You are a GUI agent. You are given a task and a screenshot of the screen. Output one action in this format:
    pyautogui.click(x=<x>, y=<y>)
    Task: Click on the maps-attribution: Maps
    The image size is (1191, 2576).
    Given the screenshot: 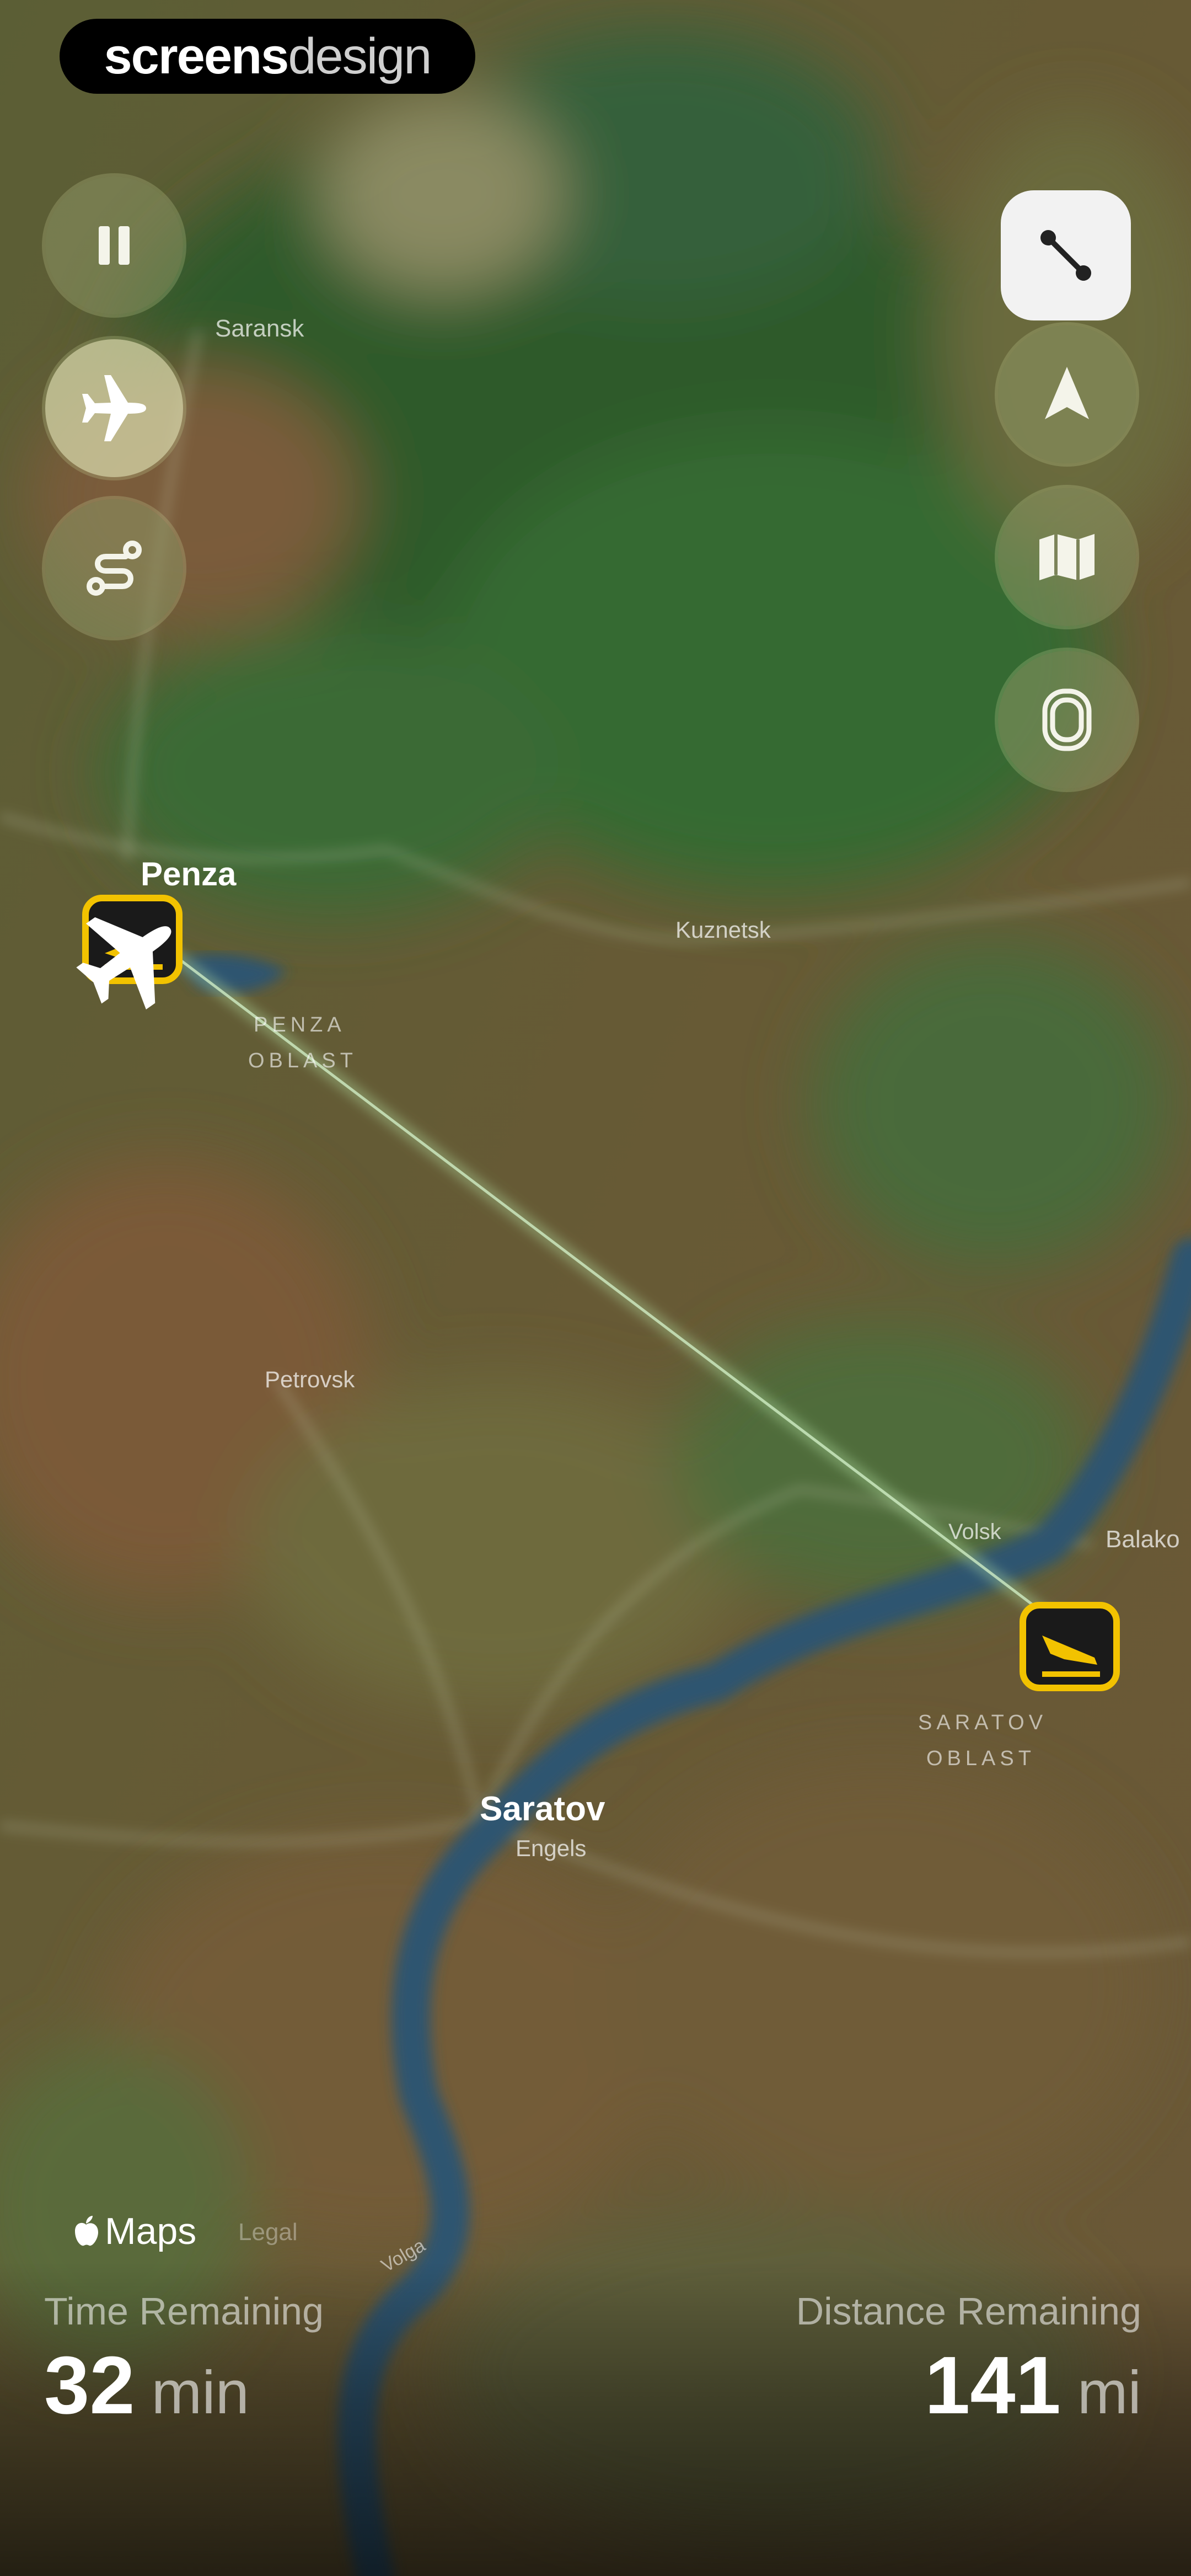 What is the action you would take?
    pyautogui.click(x=134, y=2231)
    